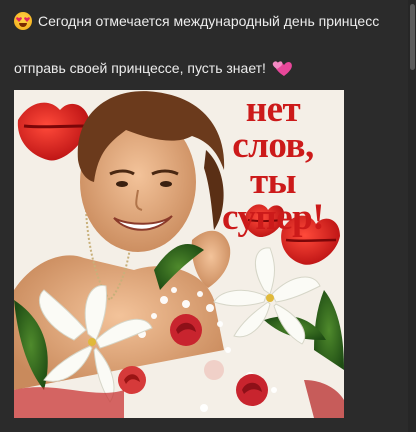 The width and height of the screenshot is (416, 432). I want to click on message-text-2: отправь своей принцессе, пусть знает!, so click(140, 68).